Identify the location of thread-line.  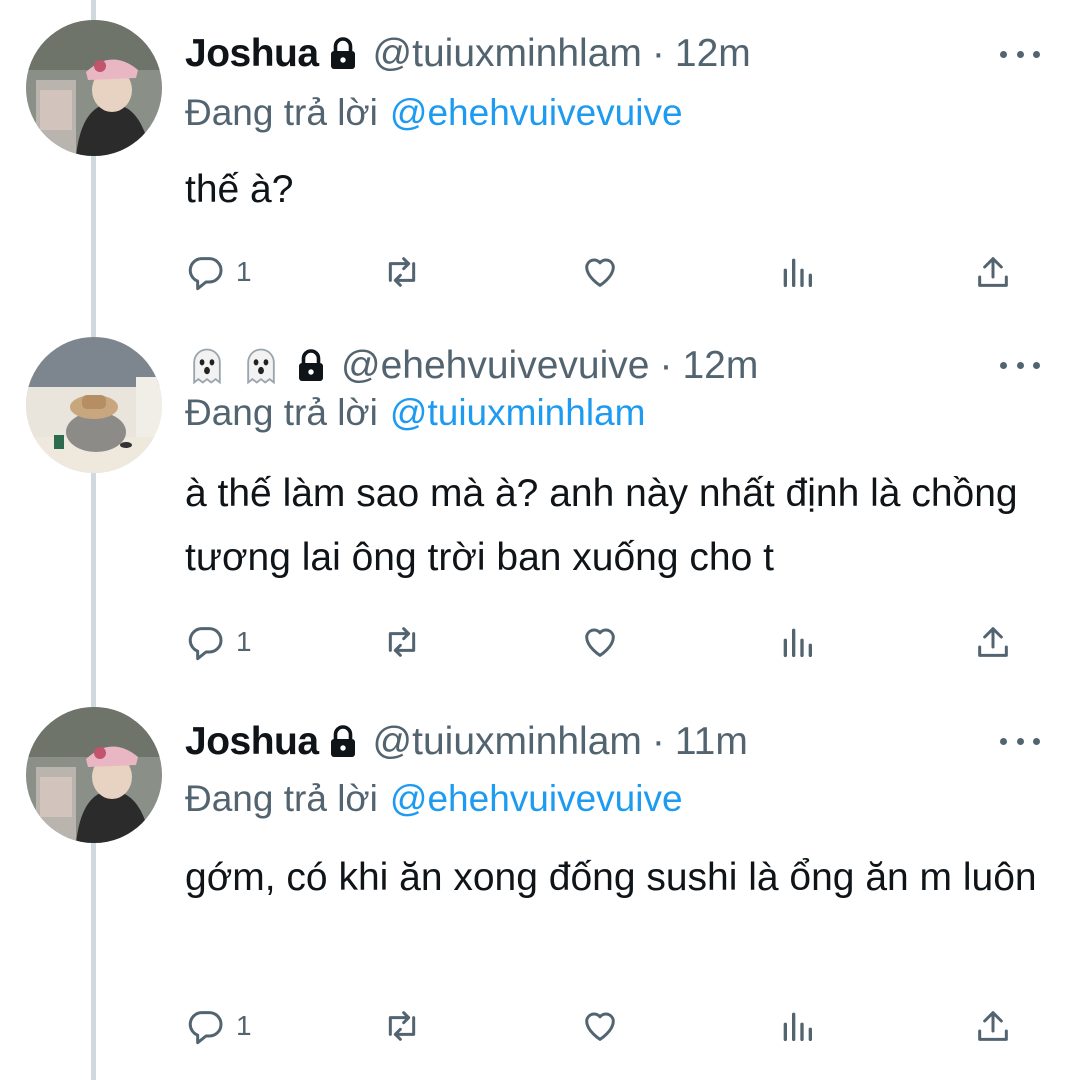
(93, 540).